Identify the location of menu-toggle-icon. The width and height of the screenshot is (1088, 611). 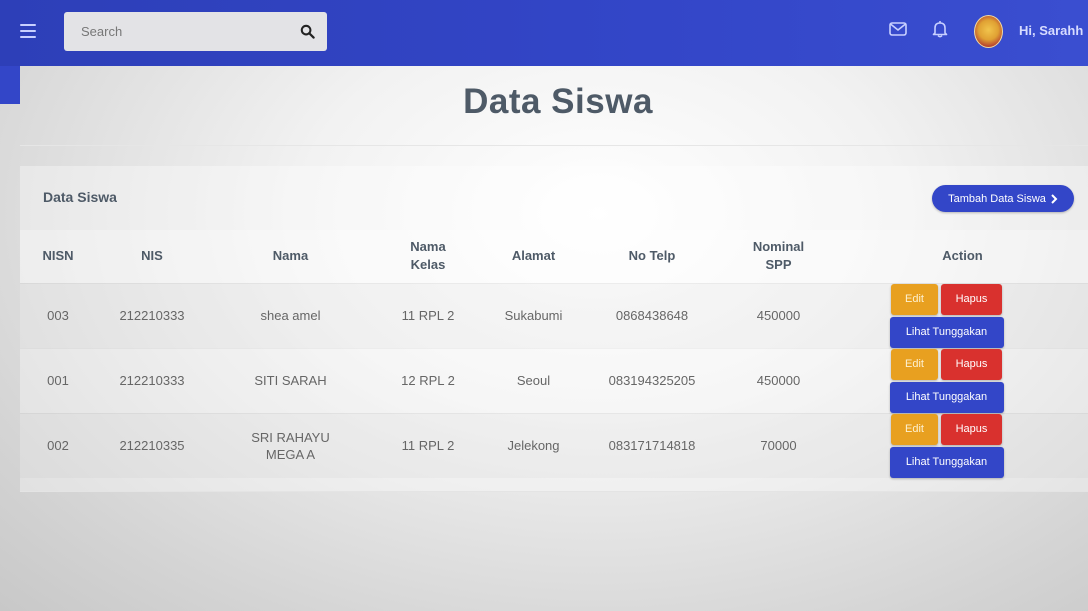
(28, 31).